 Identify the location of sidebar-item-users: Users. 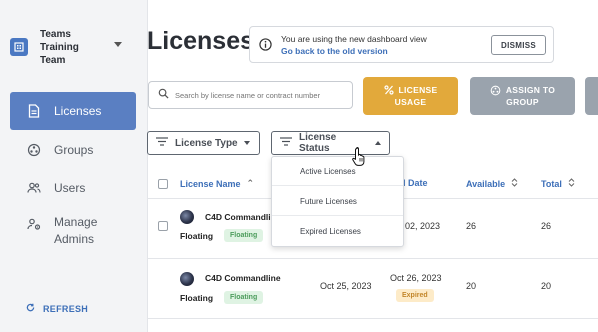
(73, 188).